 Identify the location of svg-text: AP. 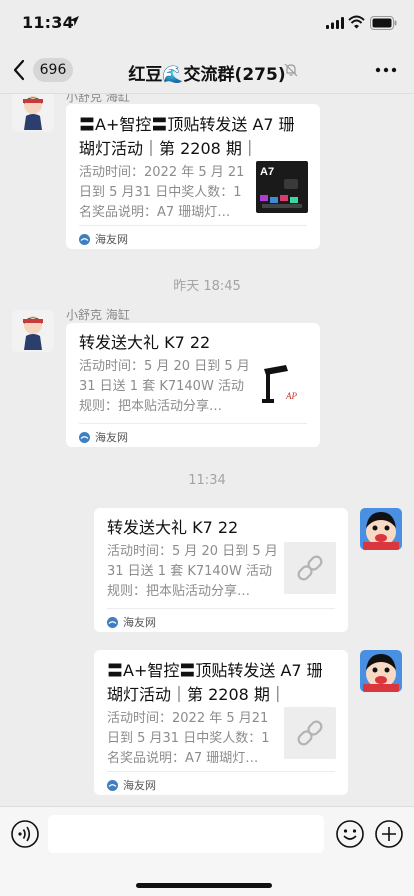
(291, 396).